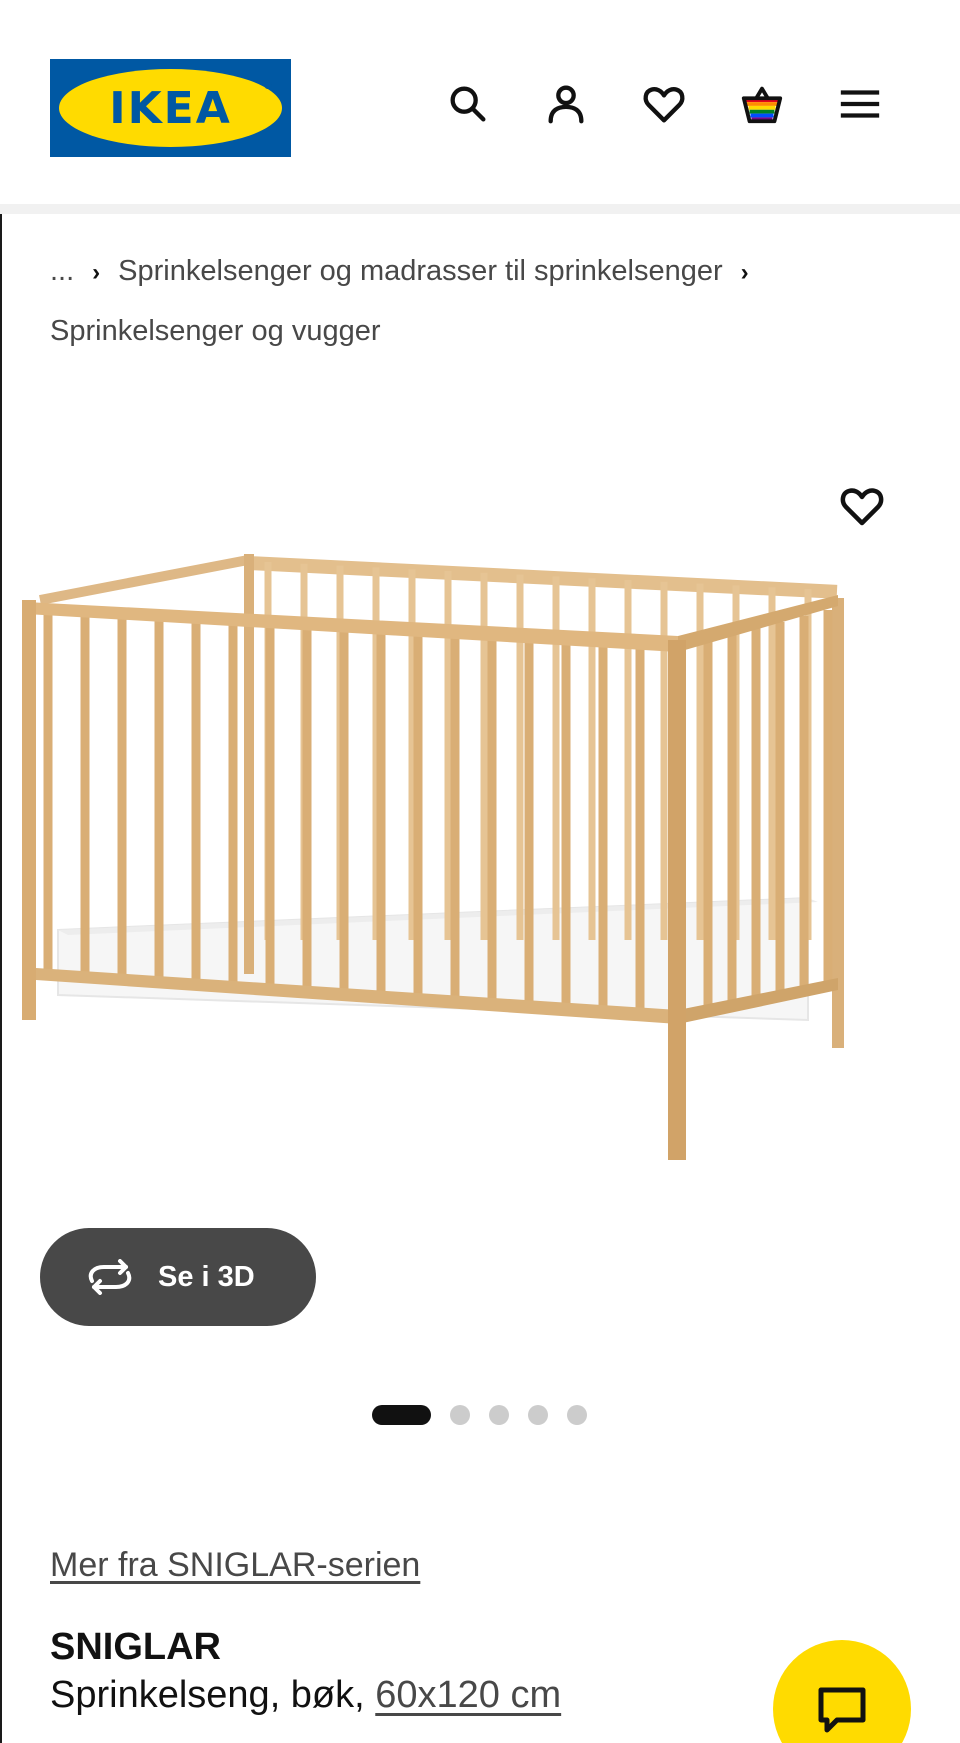  I want to click on view-in-3d-button: Se i 3D, so click(178, 1277).